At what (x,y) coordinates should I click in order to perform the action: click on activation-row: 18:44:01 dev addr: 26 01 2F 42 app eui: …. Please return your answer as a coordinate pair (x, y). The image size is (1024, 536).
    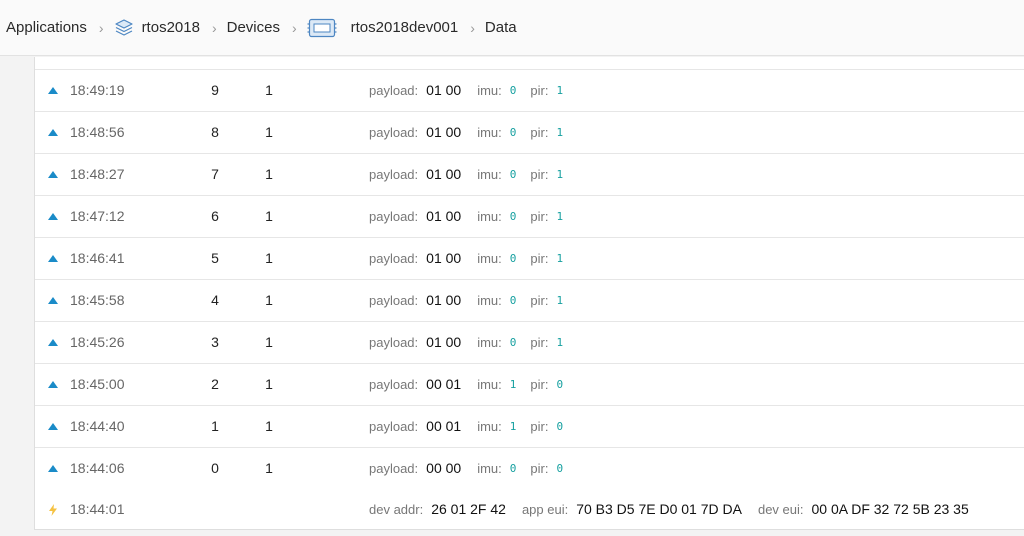
    Looking at the image, I should click on (529, 509).